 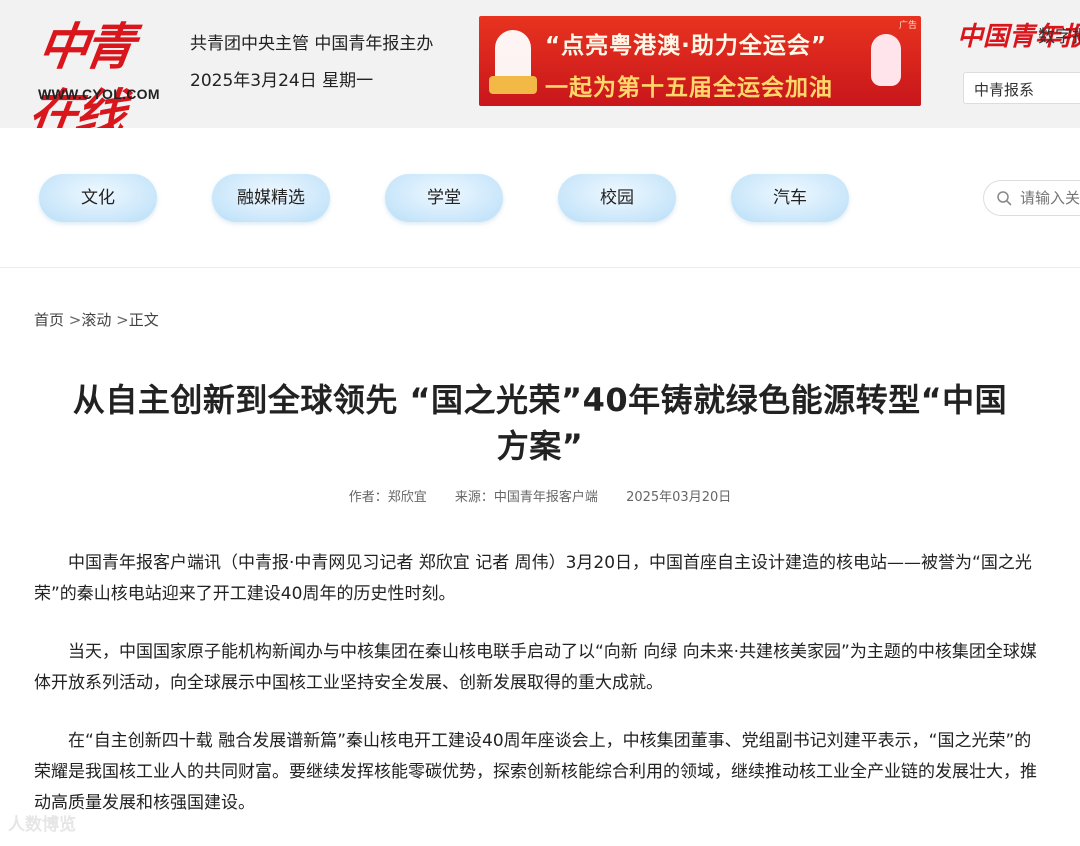 I want to click on banner-subline: 一起为第十五届全运会加油, so click(x=689, y=88).